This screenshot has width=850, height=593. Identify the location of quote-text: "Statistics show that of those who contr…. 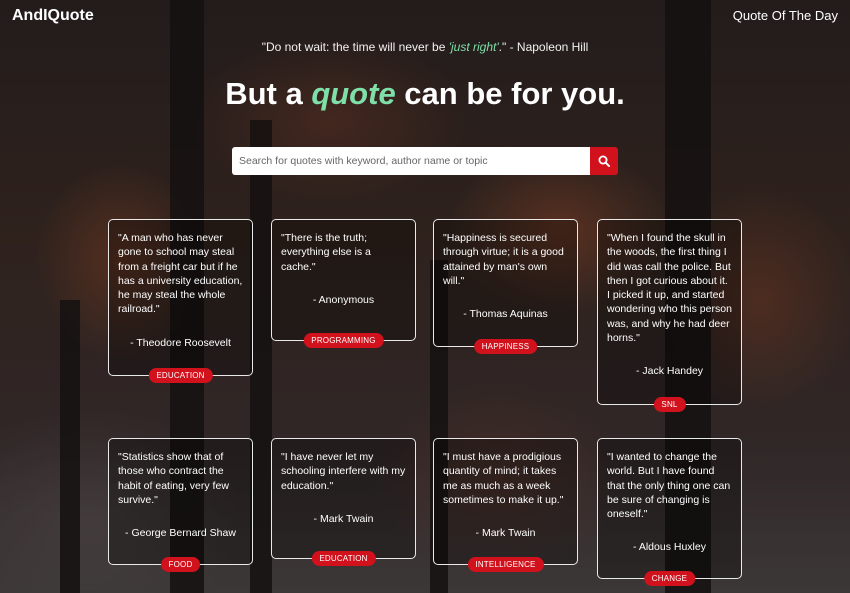
(173, 478).